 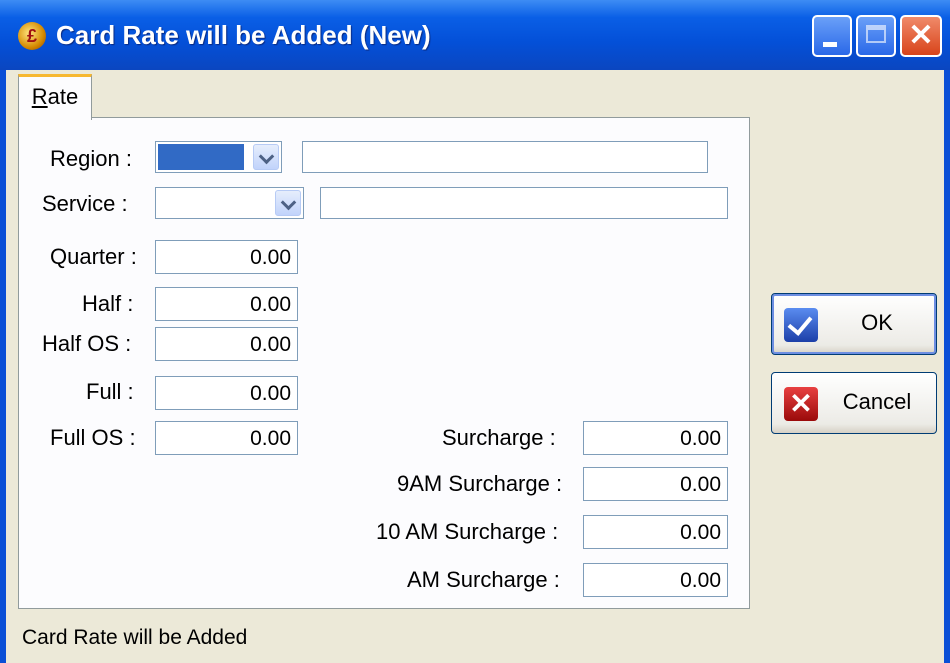 I want to click on service-description-field, so click(x=524, y=203).